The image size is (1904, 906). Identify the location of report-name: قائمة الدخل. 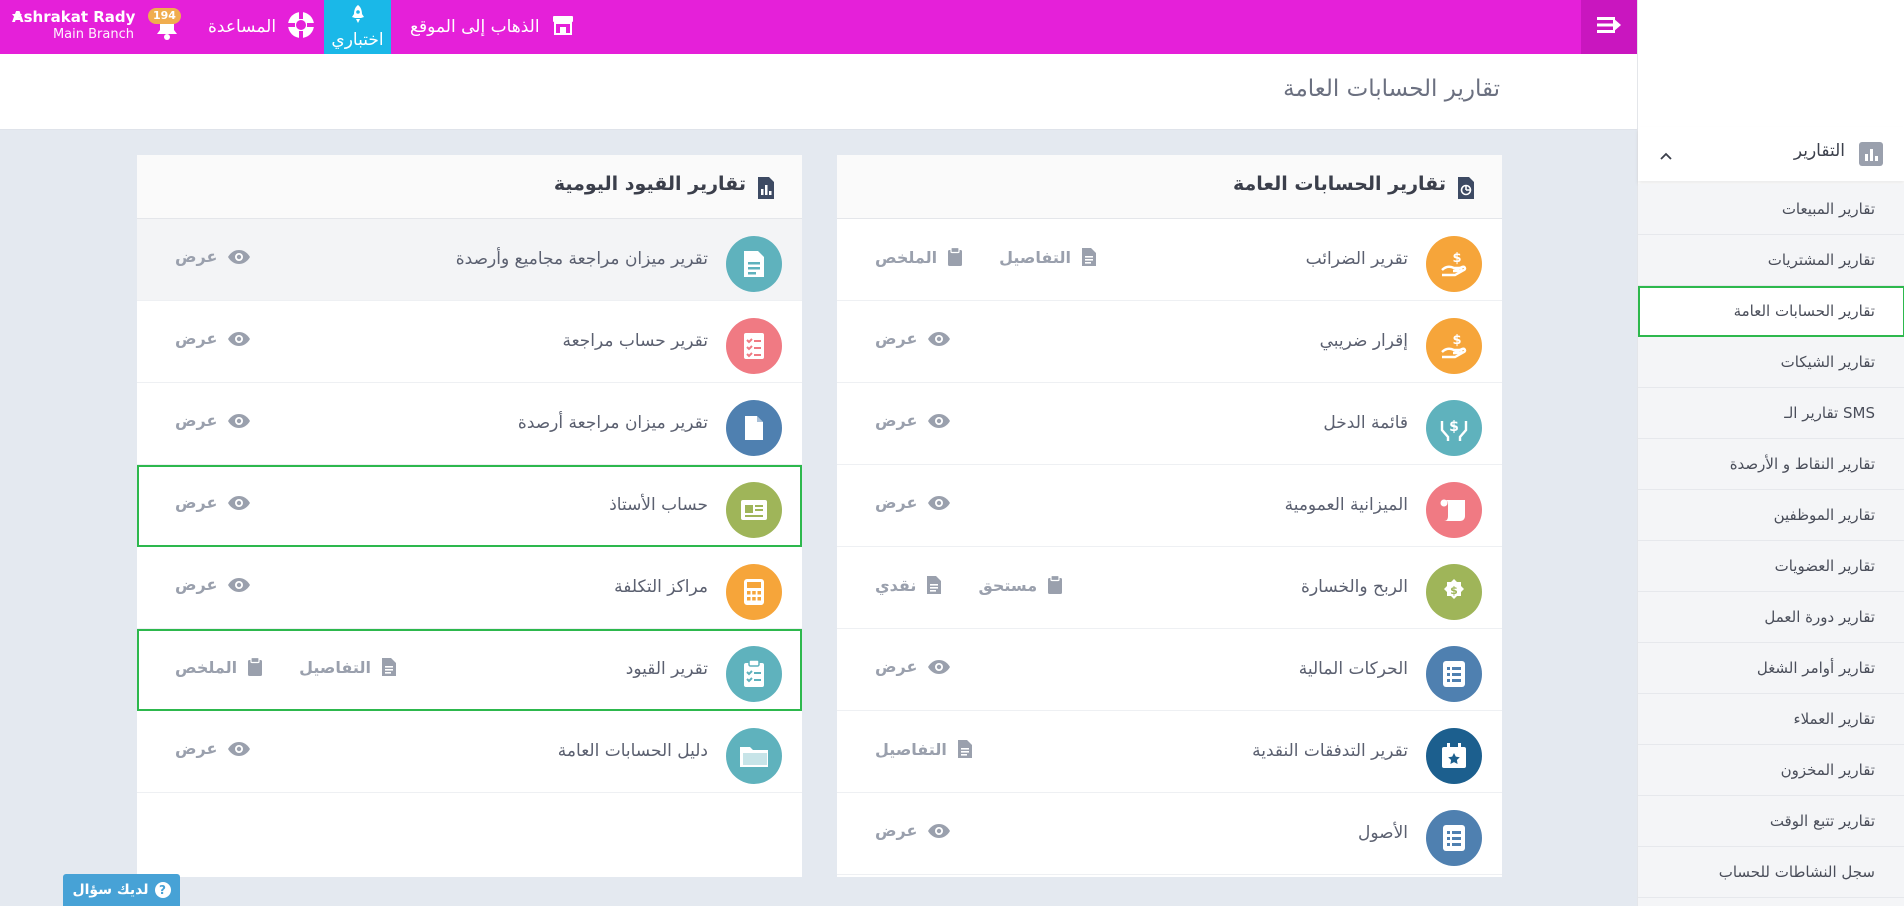
(1365, 423).